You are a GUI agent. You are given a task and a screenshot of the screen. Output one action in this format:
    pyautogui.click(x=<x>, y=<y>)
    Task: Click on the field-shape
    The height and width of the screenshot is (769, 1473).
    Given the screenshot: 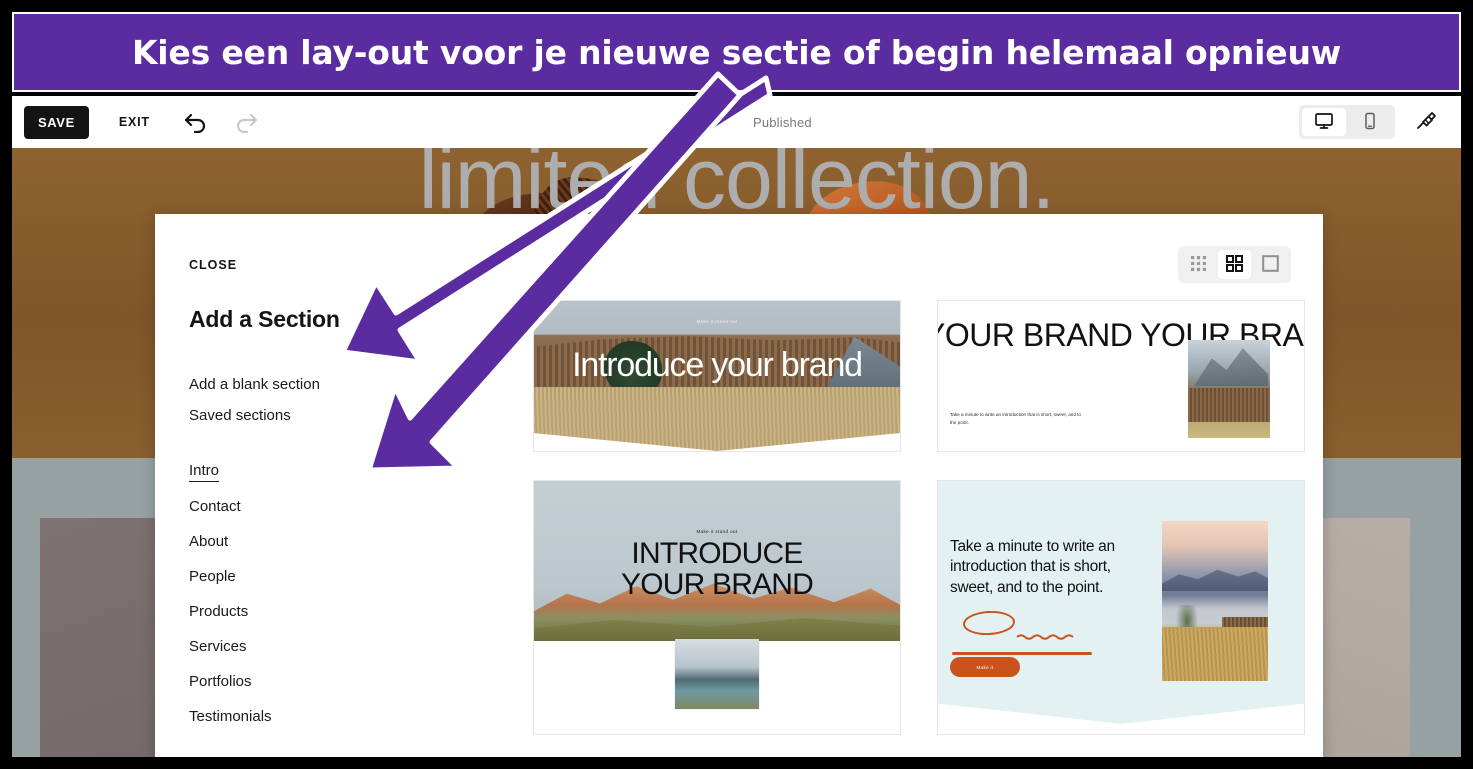 What is the action you would take?
    pyautogui.click(x=1215, y=654)
    